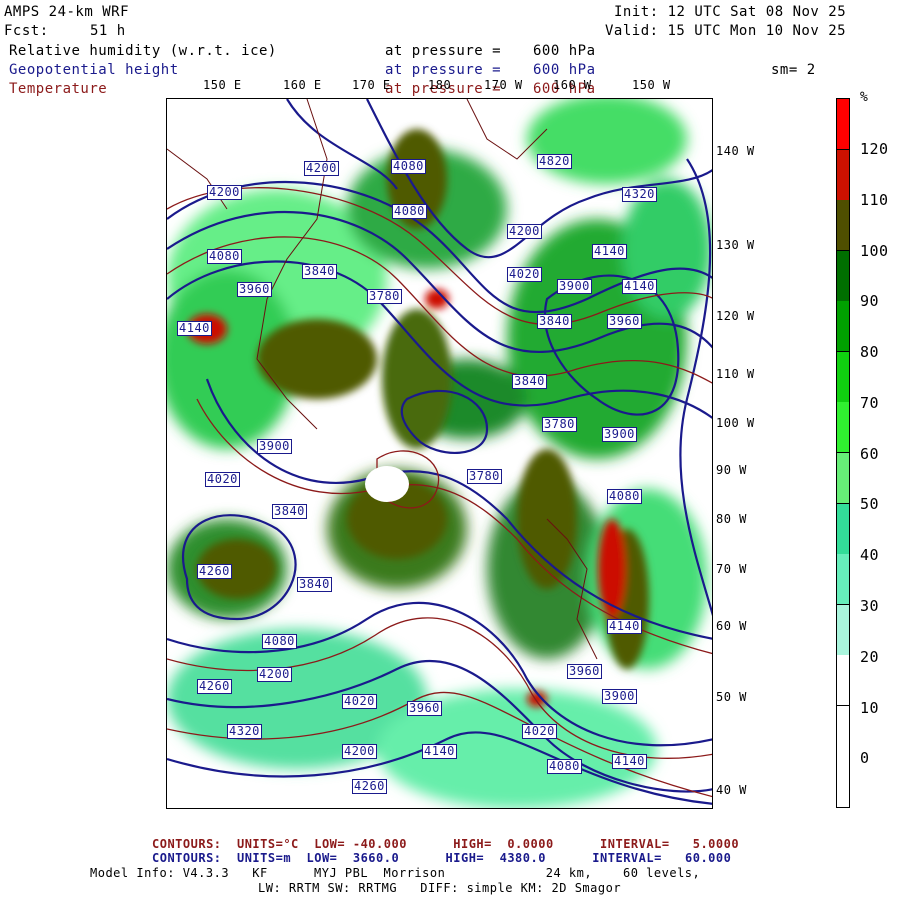 The image size is (900, 900). What do you see at coordinates (387, 484) in the screenshot?
I see `dry-pocket` at bounding box center [387, 484].